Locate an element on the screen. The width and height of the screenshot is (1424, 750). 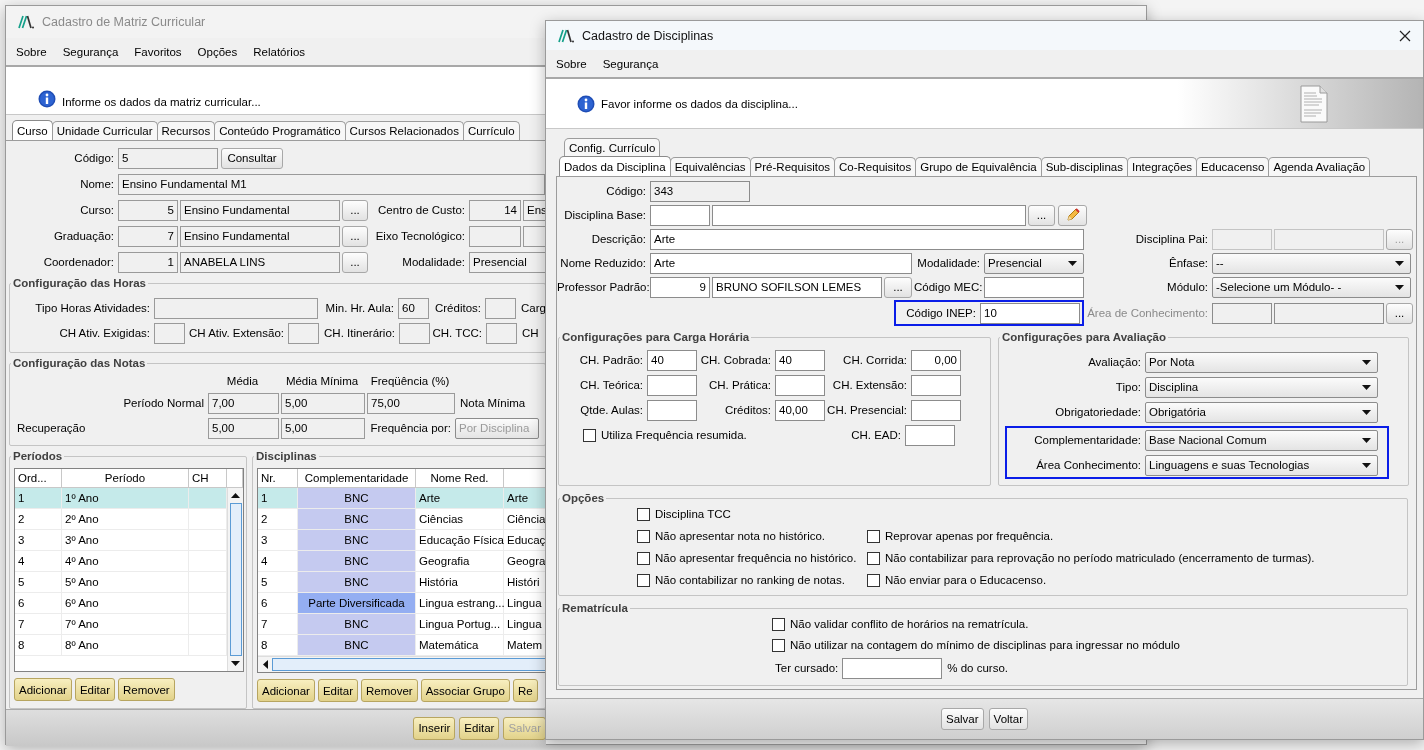
dropdown: Obrigatória is located at coordinates (1261, 412).